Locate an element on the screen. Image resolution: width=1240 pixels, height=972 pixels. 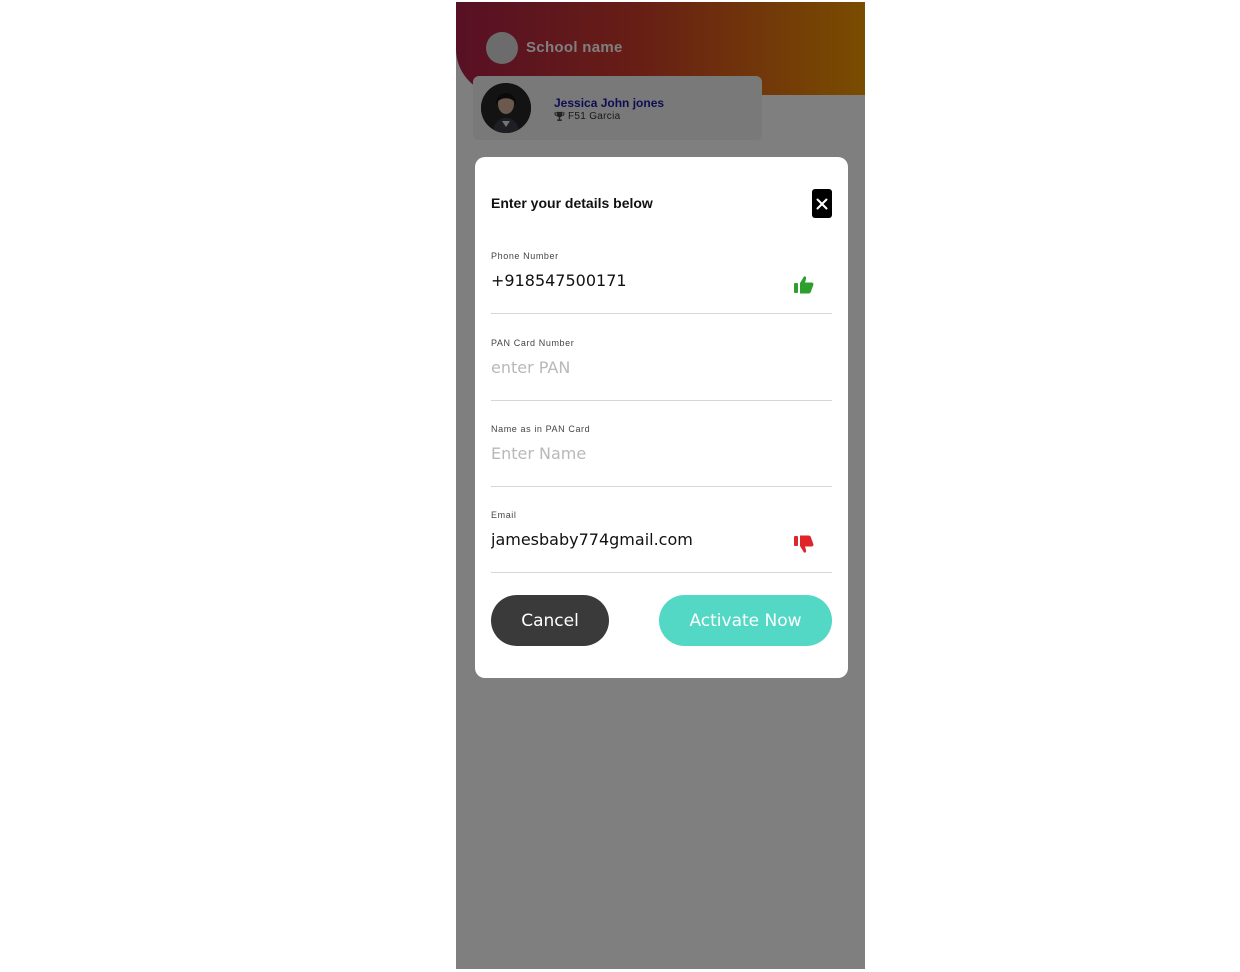
email-label: Email is located at coordinates (504, 515).